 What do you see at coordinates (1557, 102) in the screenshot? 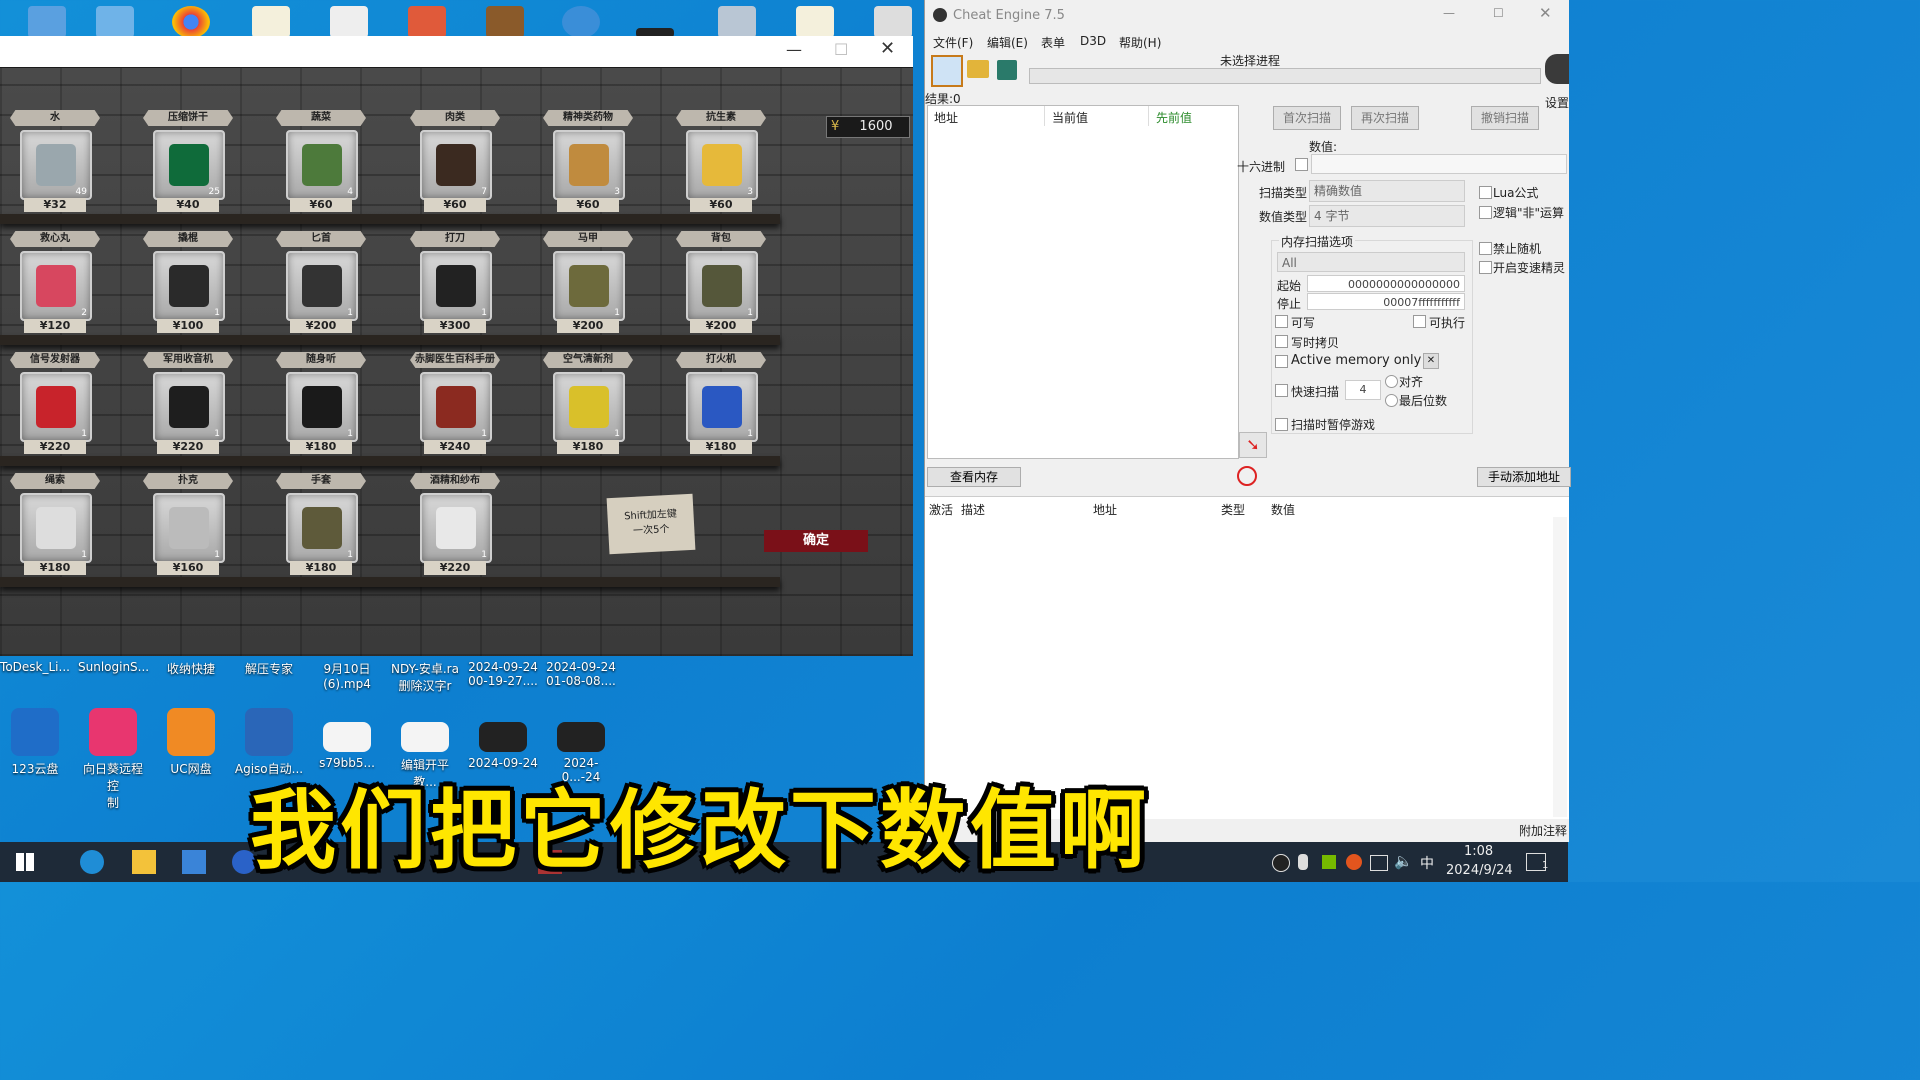
I see `settings-label: 设置` at bounding box center [1557, 102].